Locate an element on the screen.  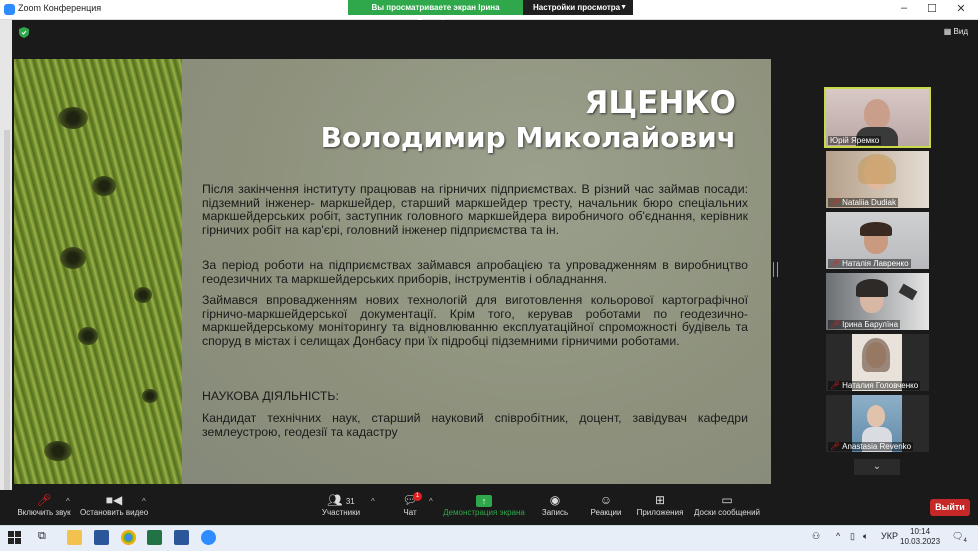
speaker-icon: 🔈︎ is located at coordinates (865, 536).